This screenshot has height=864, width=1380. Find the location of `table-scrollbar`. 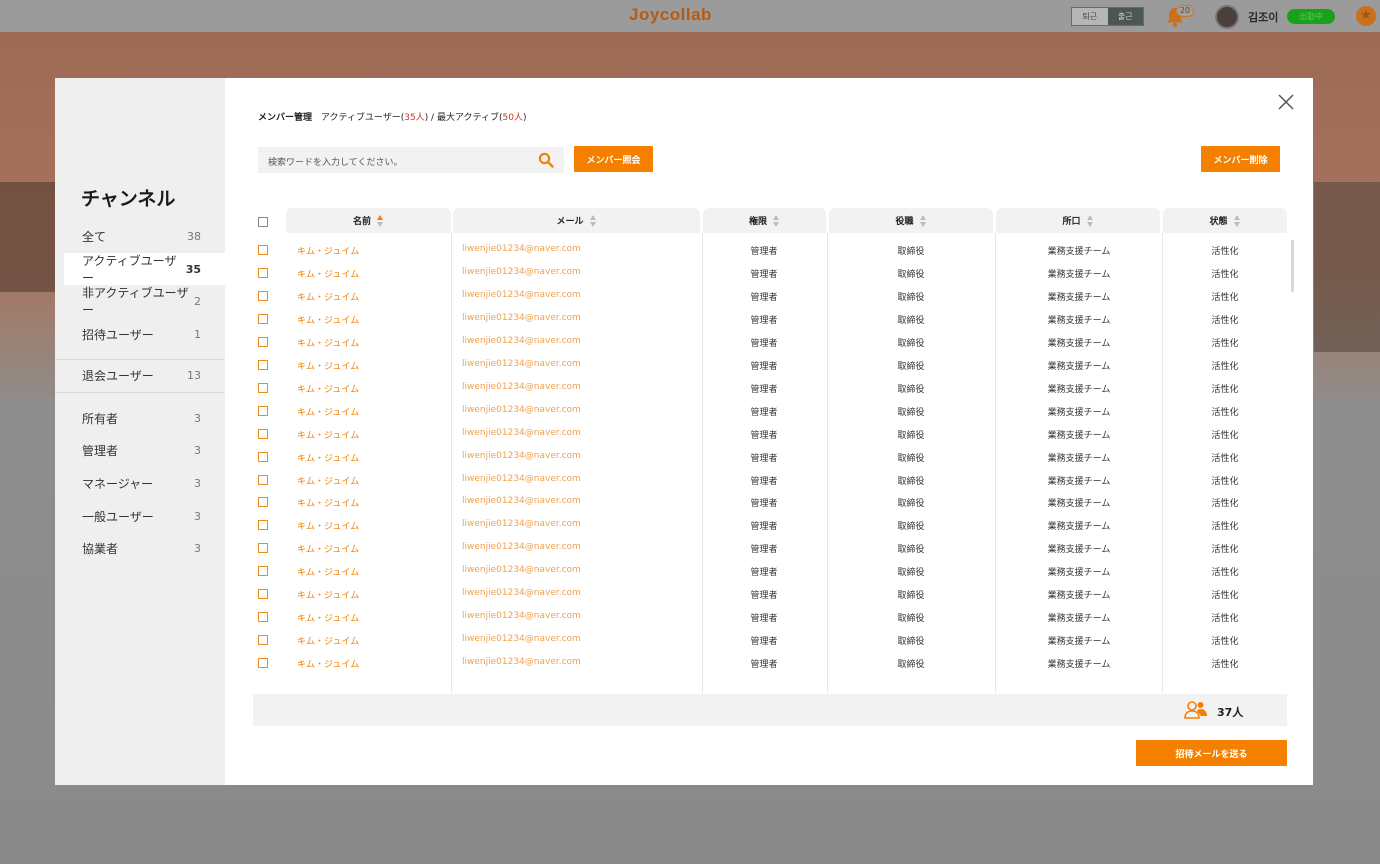

table-scrollbar is located at coordinates (1292, 266).